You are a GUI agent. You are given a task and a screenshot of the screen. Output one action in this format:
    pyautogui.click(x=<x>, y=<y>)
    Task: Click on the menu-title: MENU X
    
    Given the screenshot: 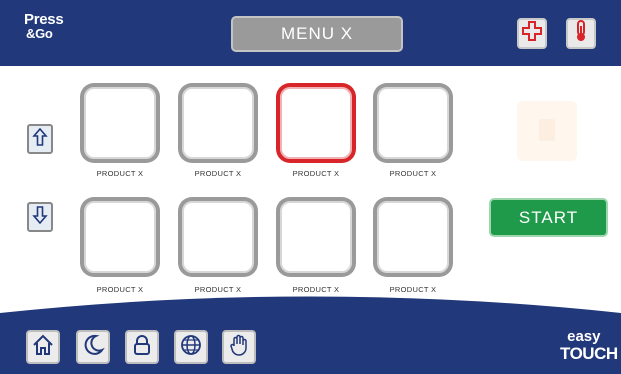 What is the action you would take?
    pyautogui.click(x=317, y=34)
    